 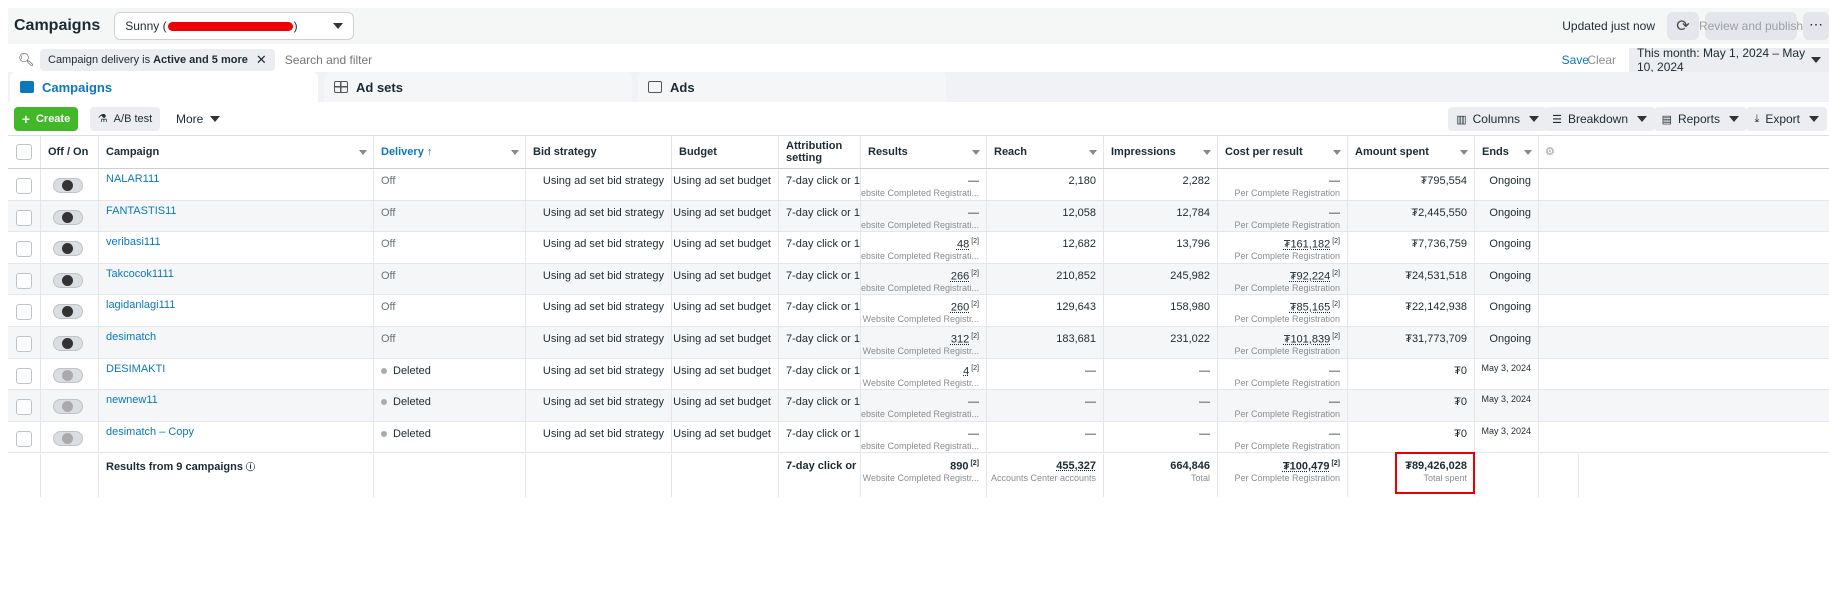 I want to click on delivery-filter-chip: Campaign delivery is Active and 5 more ✕, so click(x=157, y=59).